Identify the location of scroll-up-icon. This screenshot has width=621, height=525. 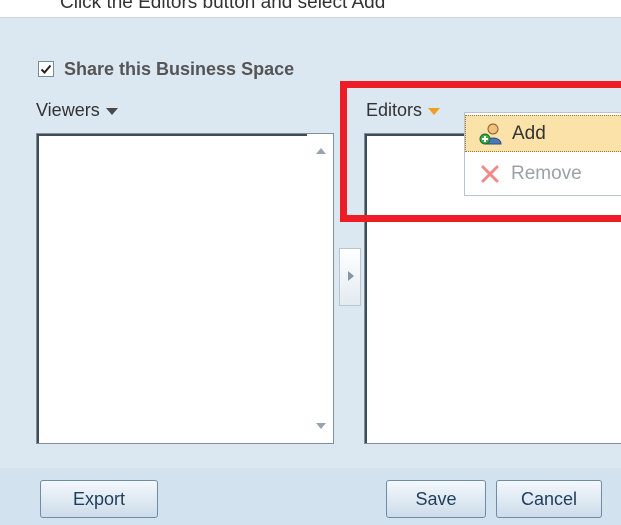
(321, 151).